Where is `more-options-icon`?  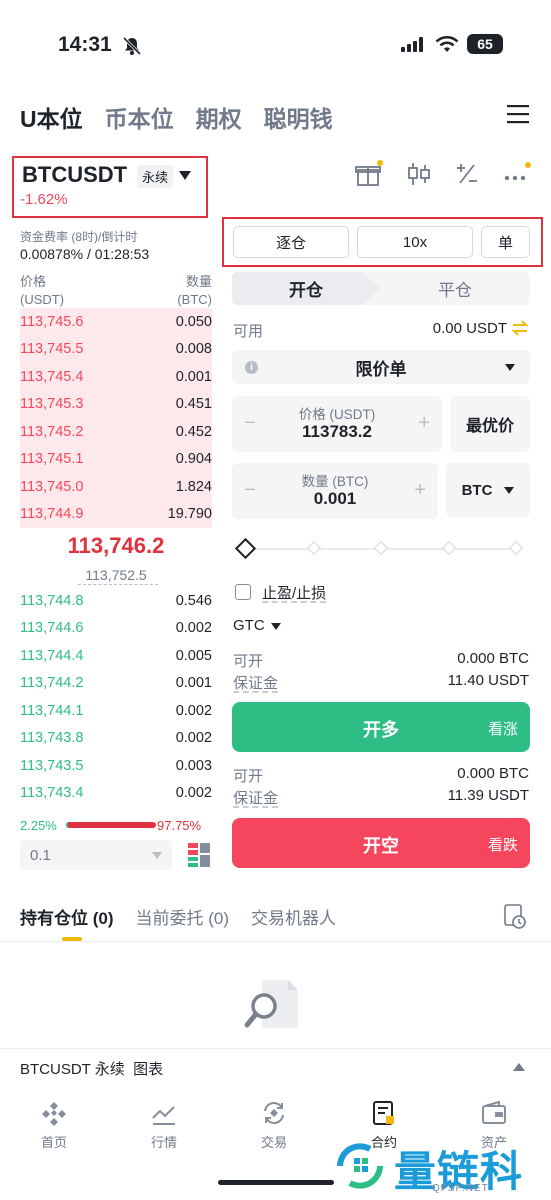
more-options-icon is located at coordinates (517, 174).